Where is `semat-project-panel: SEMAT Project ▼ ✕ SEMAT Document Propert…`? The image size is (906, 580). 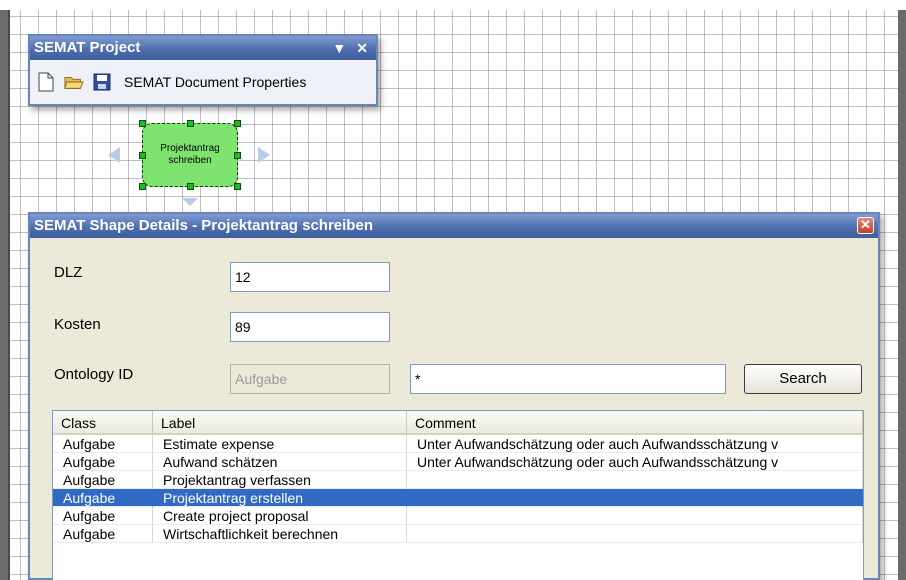 semat-project-panel: SEMAT Project ▼ ✕ SEMAT Document Propert… is located at coordinates (203, 70).